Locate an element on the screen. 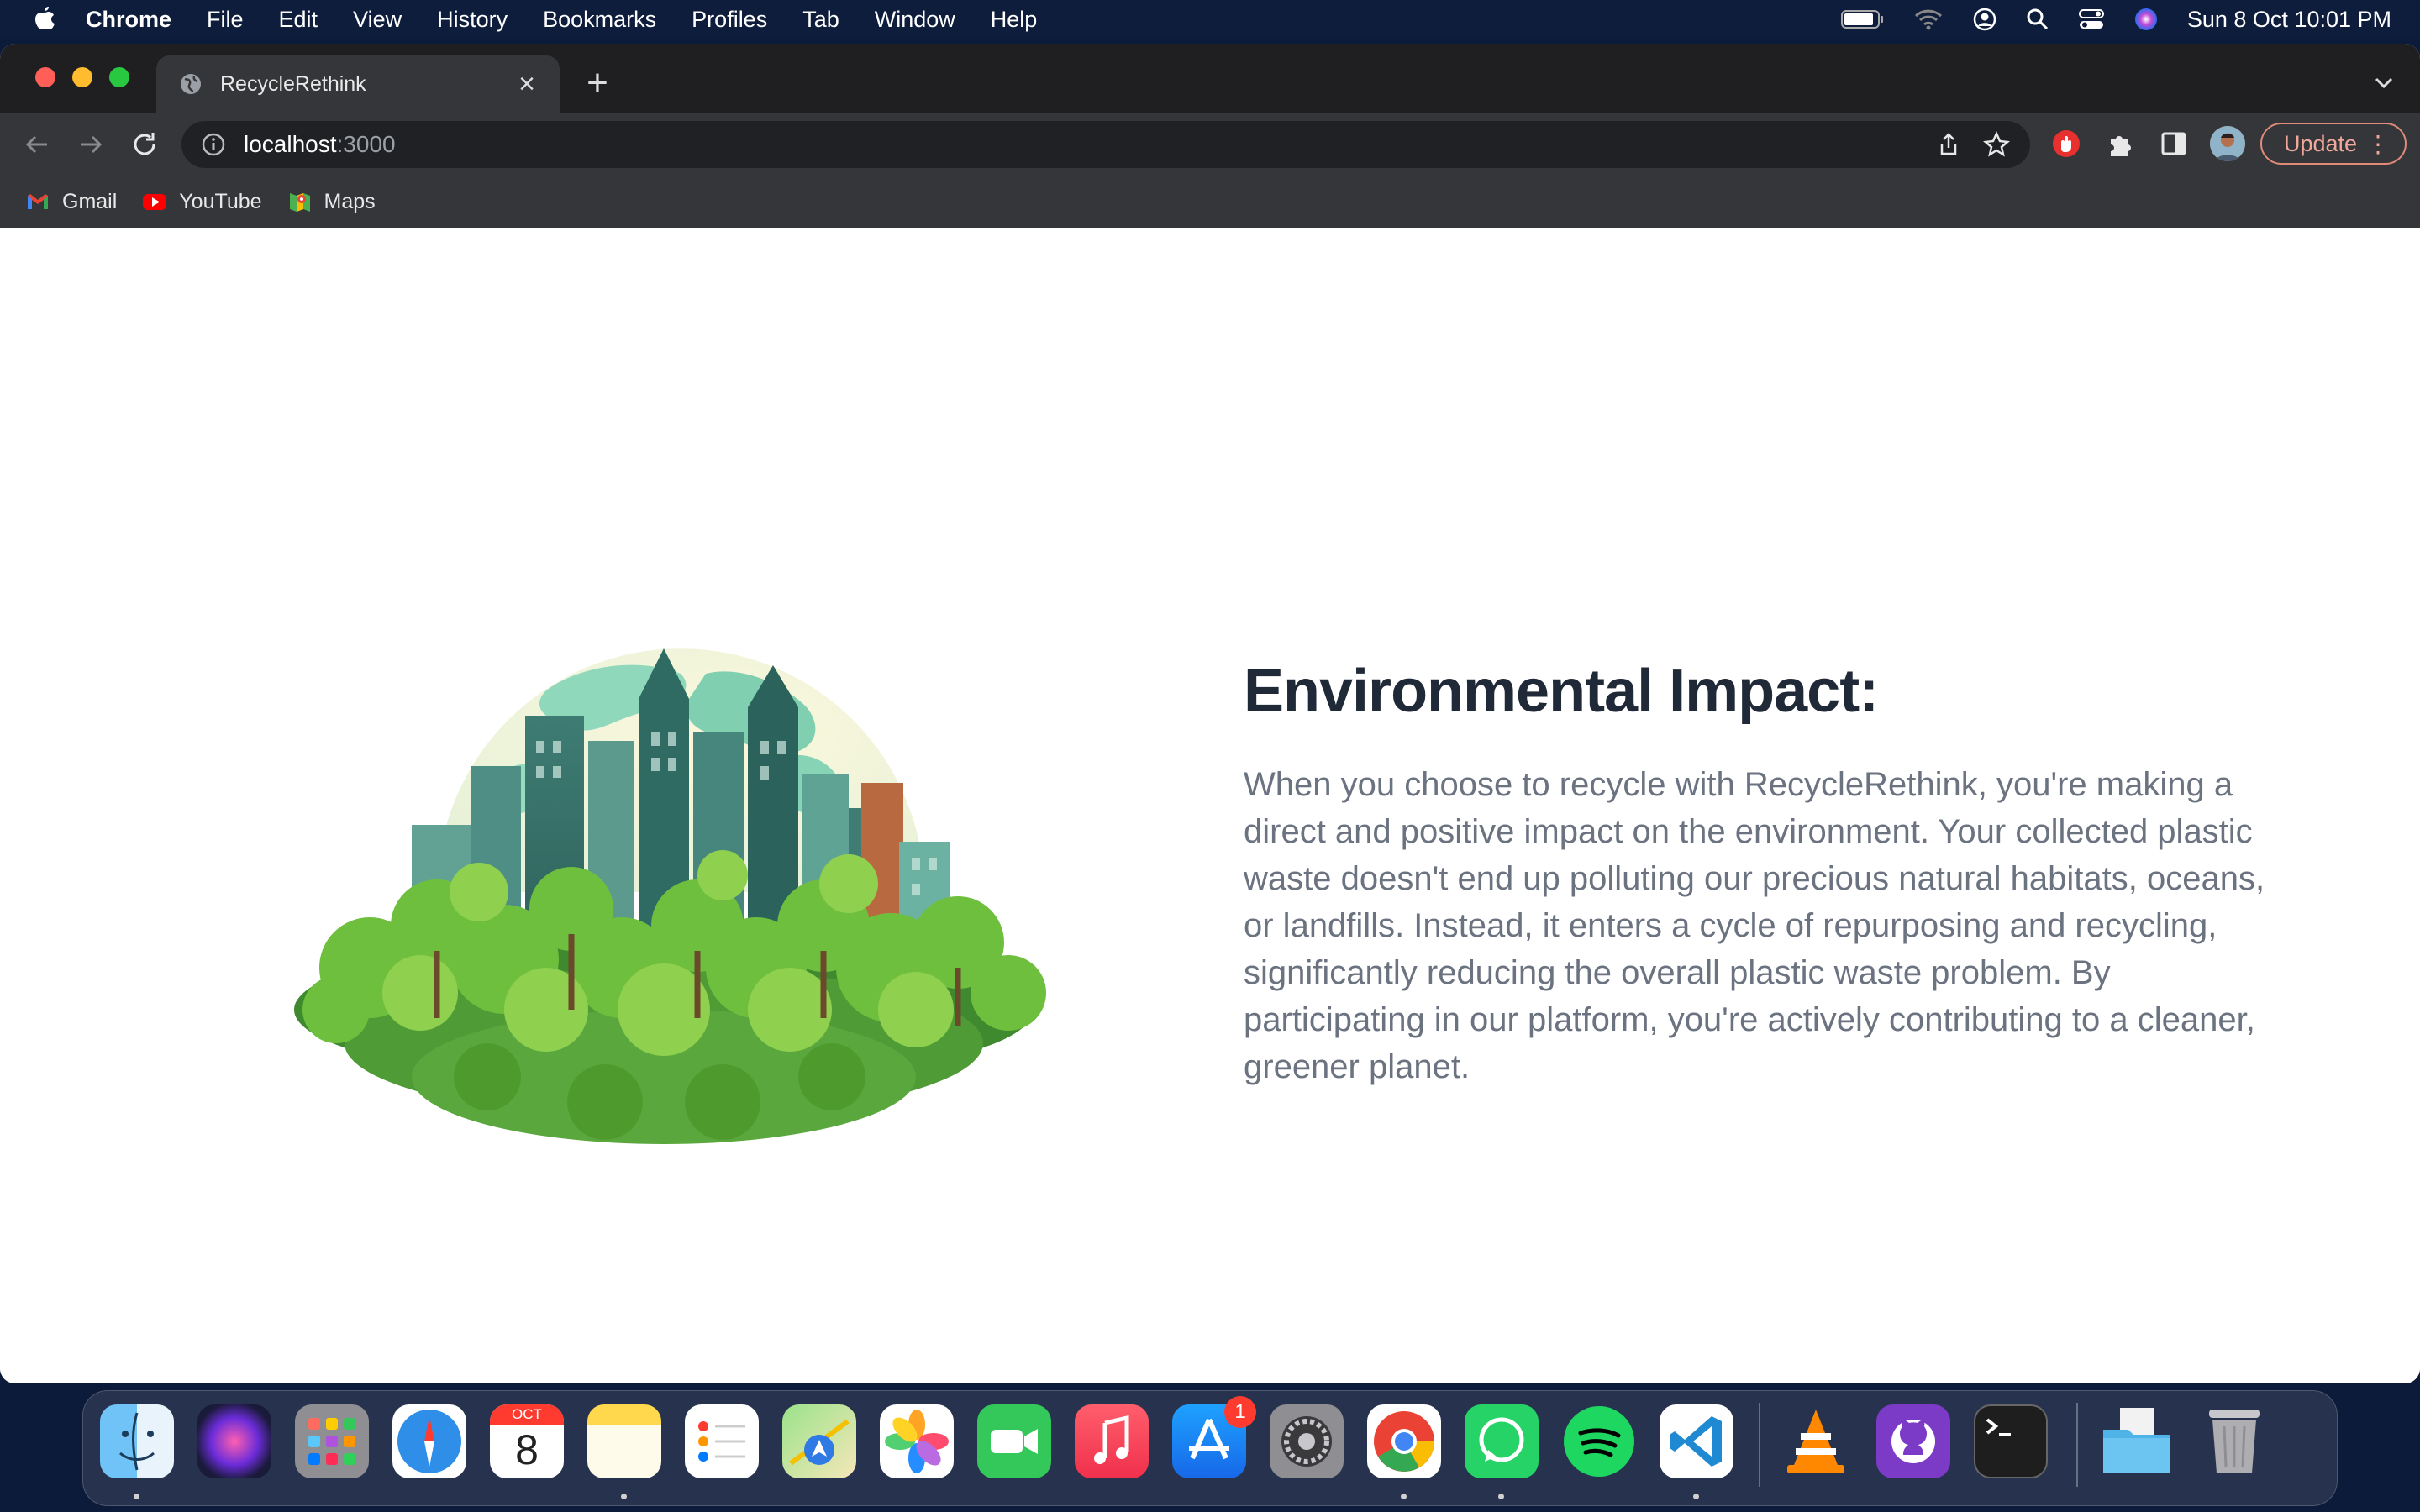 Image resolution: width=2420 pixels, height=1512 pixels. address-bar: localhost:3000 is located at coordinates (1106, 144).